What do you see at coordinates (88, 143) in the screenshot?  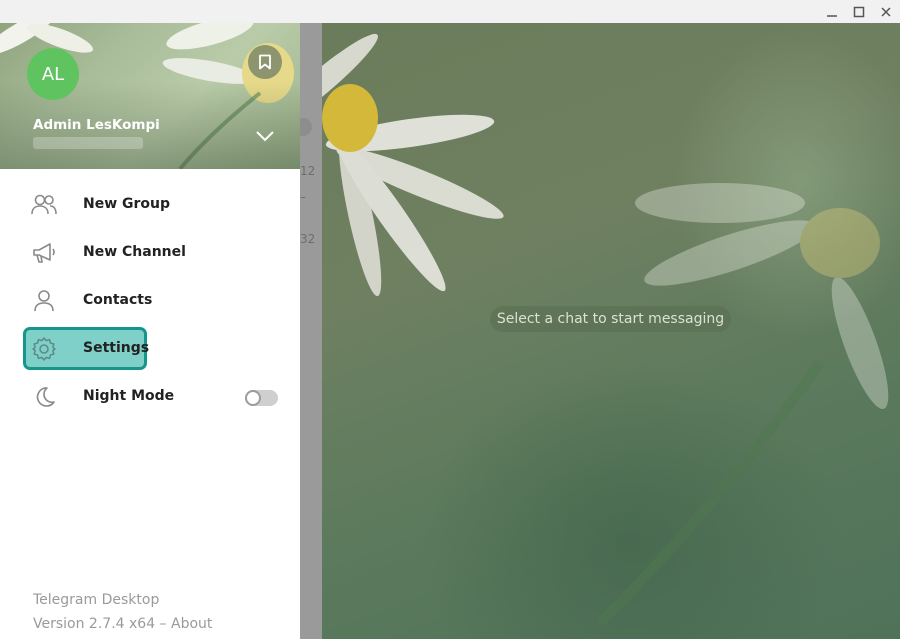 I see `user-phone-blurred` at bounding box center [88, 143].